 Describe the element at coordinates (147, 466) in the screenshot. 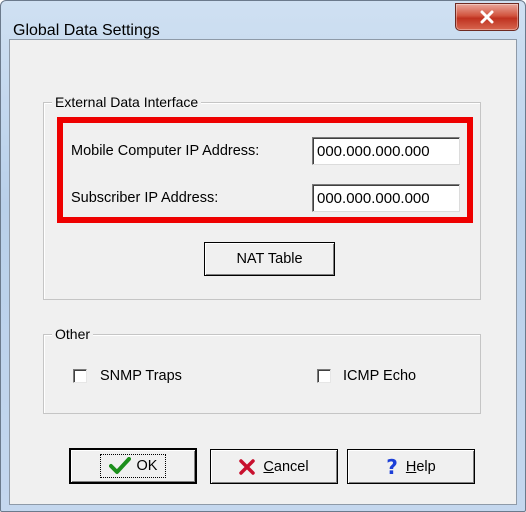

I see `ok-label: OK` at that location.